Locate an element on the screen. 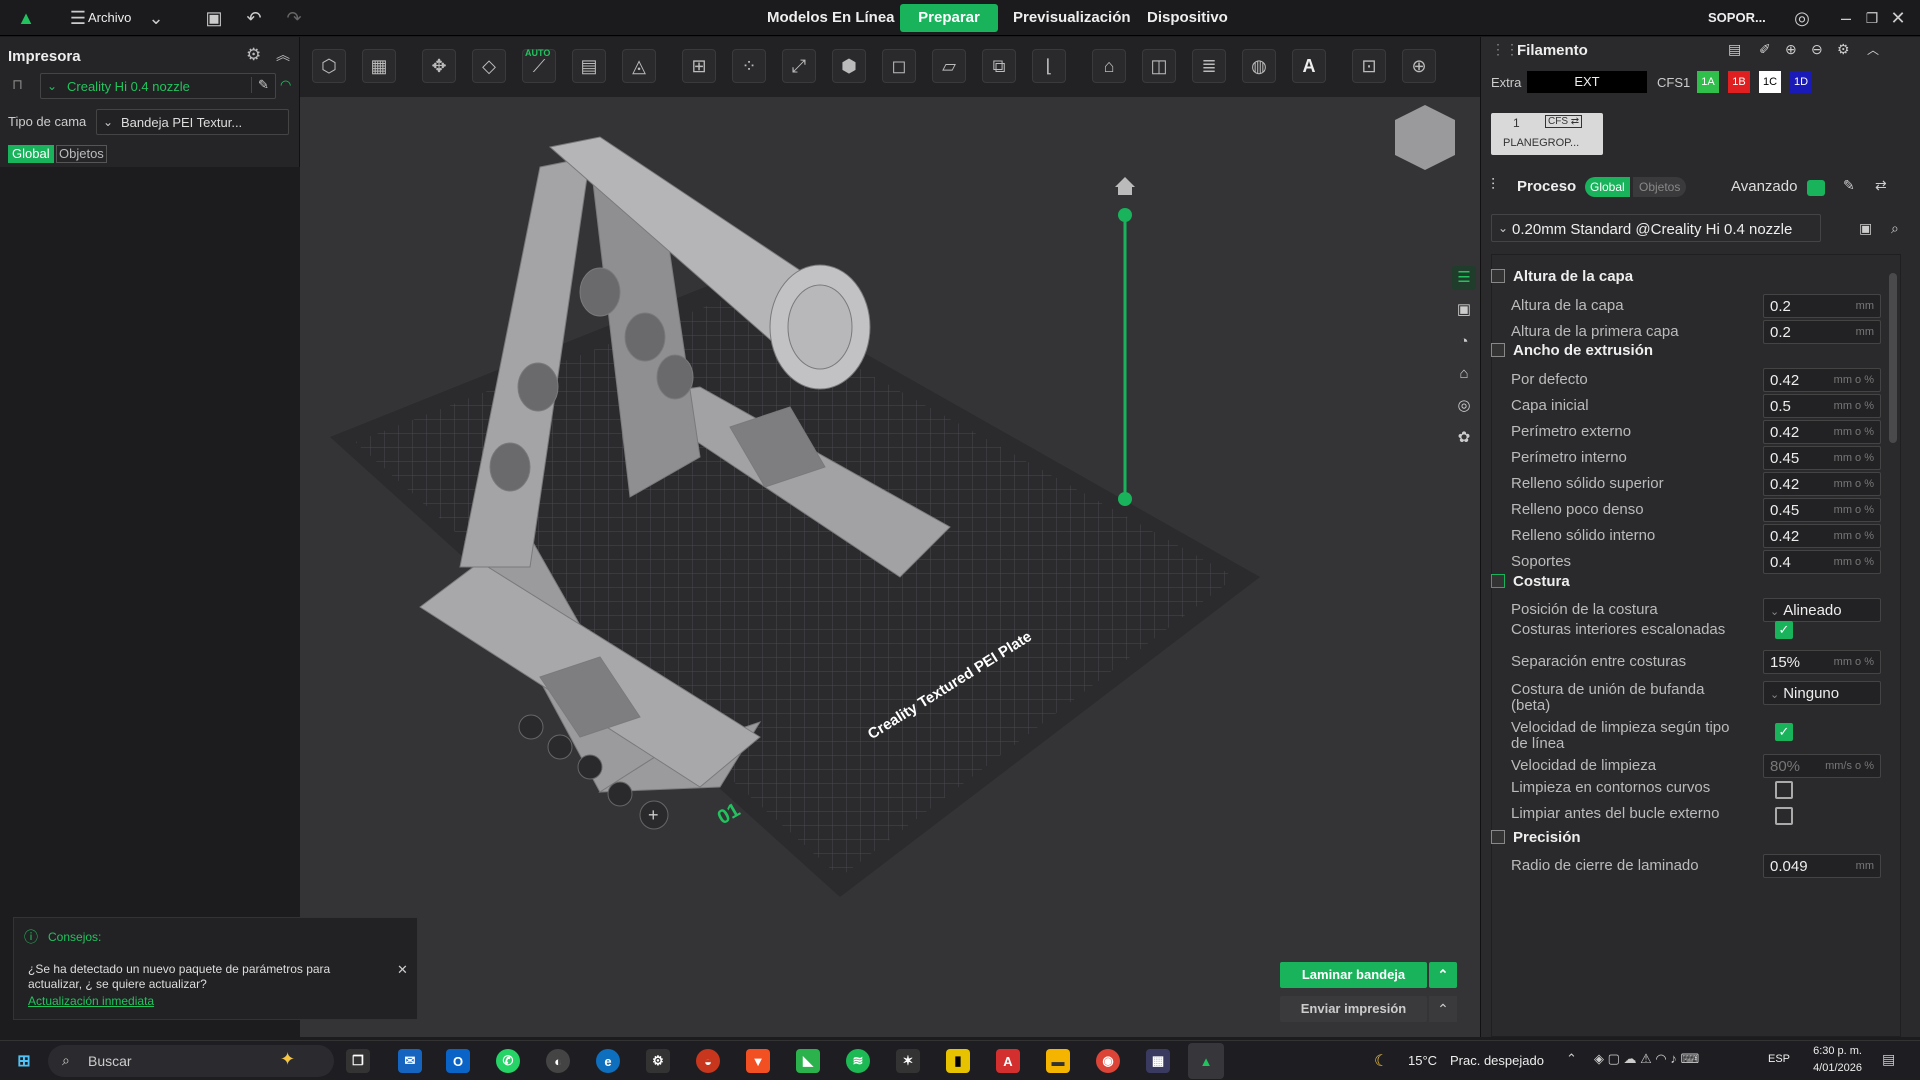 The width and height of the screenshot is (1920, 1080). windows-start-icon: ⊞ is located at coordinates (24, 1061).